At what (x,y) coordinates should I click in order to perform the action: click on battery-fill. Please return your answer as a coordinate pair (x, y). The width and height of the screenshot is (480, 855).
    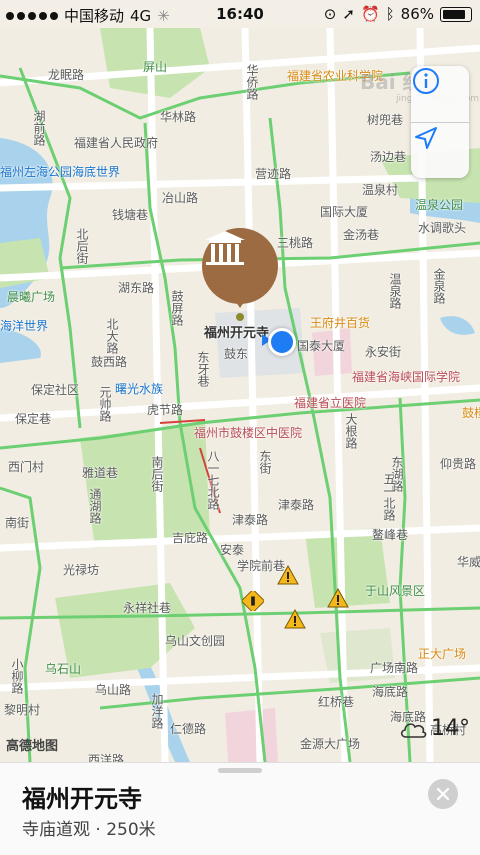
    Looking at the image, I should click on (454, 14).